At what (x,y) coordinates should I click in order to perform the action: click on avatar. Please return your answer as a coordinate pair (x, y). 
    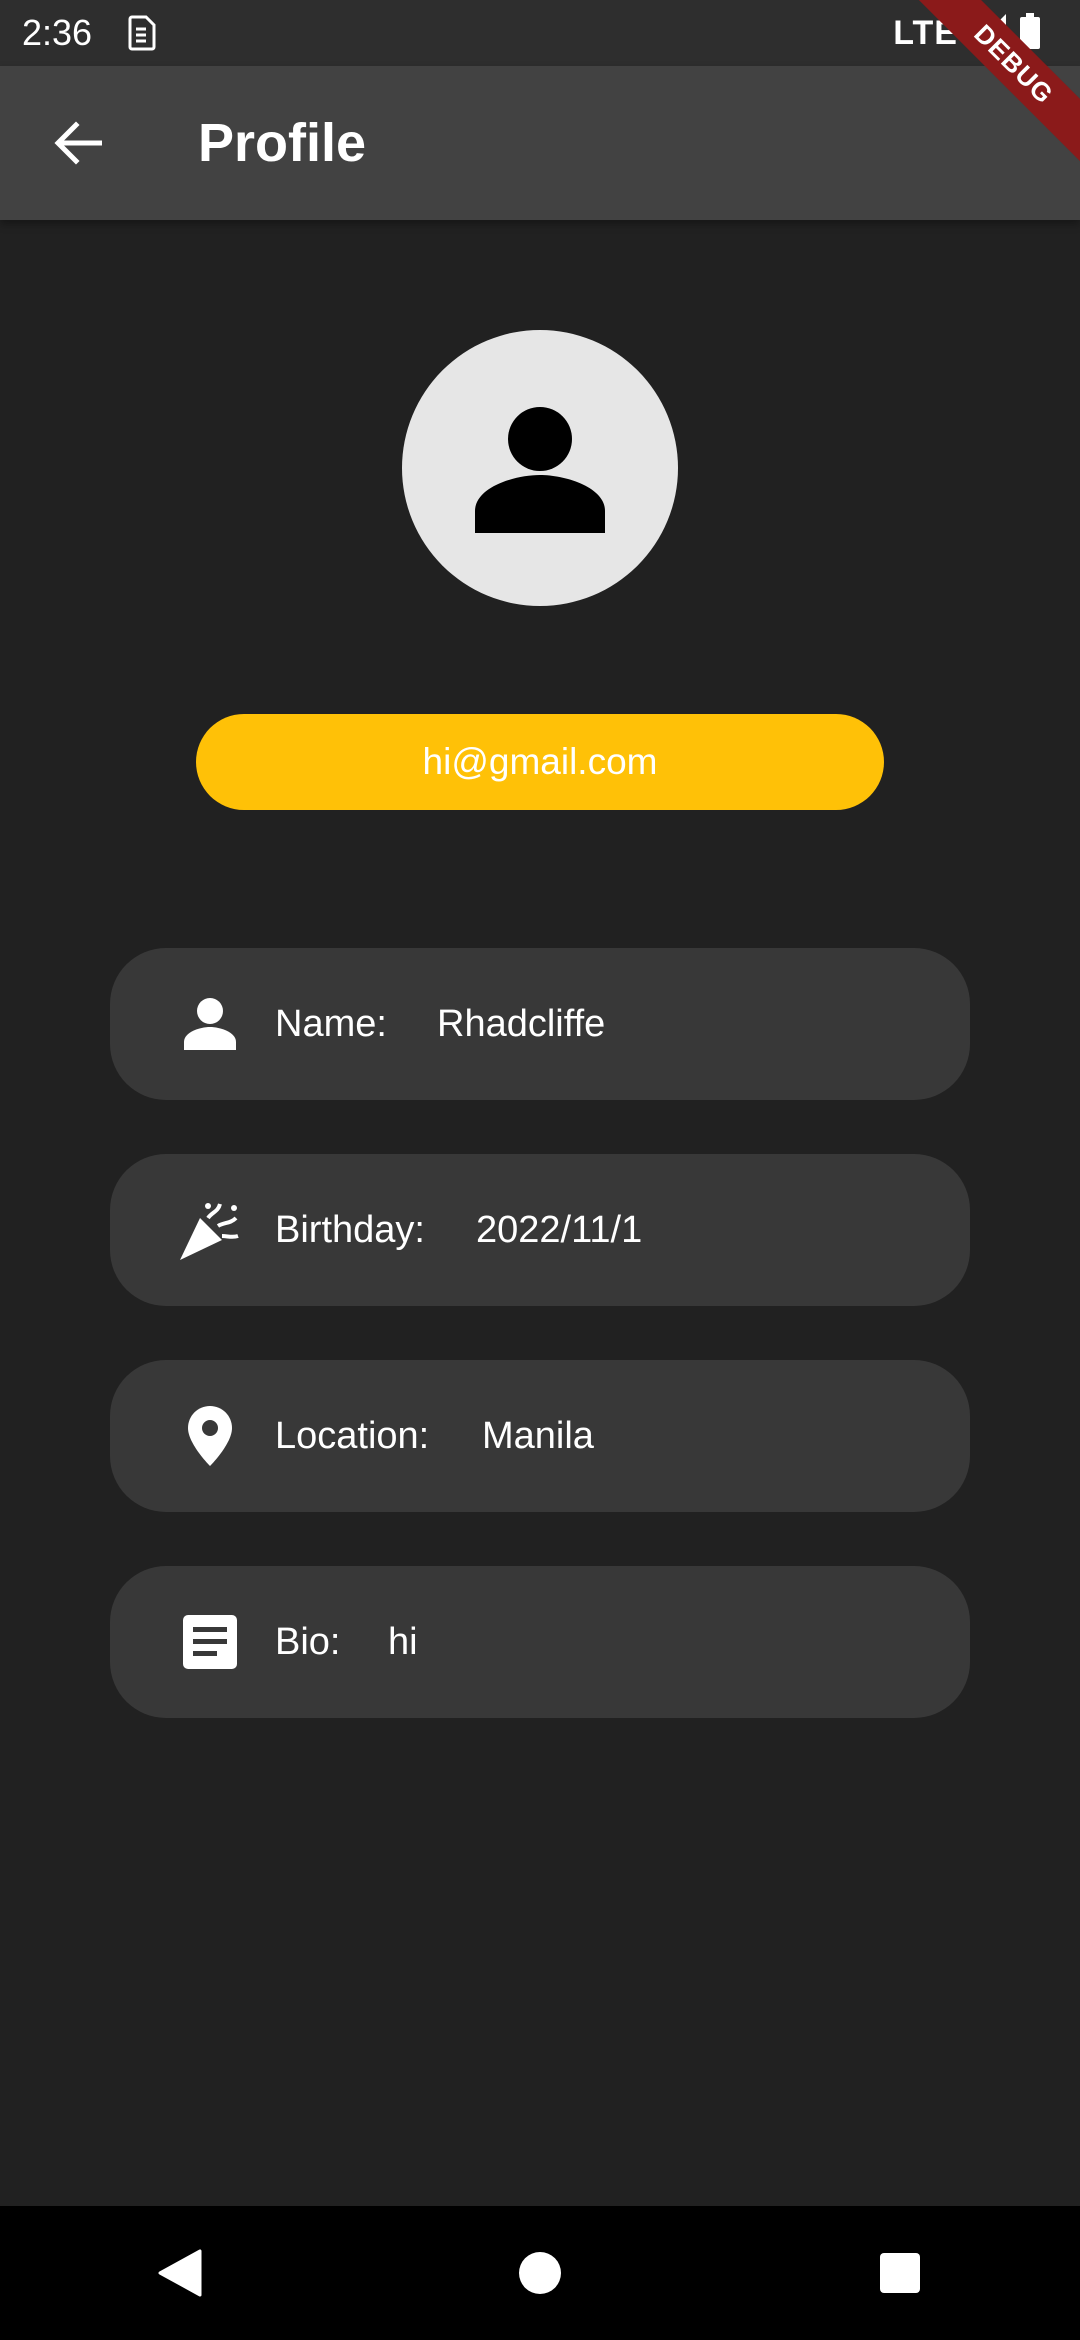
    Looking at the image, I should click on (540, 468).